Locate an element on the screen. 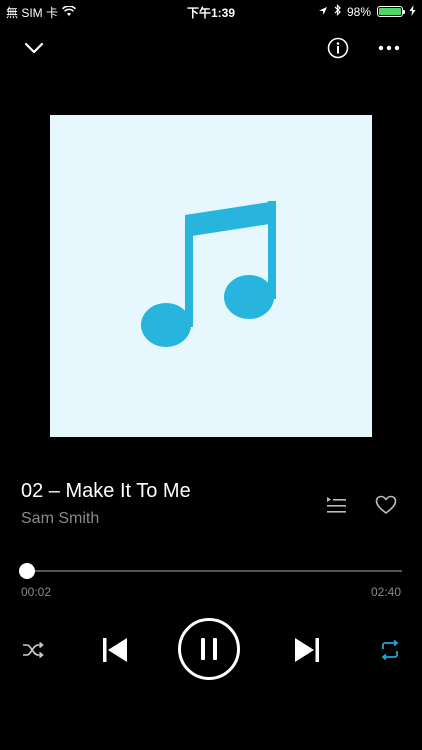 The width and height of the screenshot is (422, 750). progress-bar is located at coordinates (210, 571).